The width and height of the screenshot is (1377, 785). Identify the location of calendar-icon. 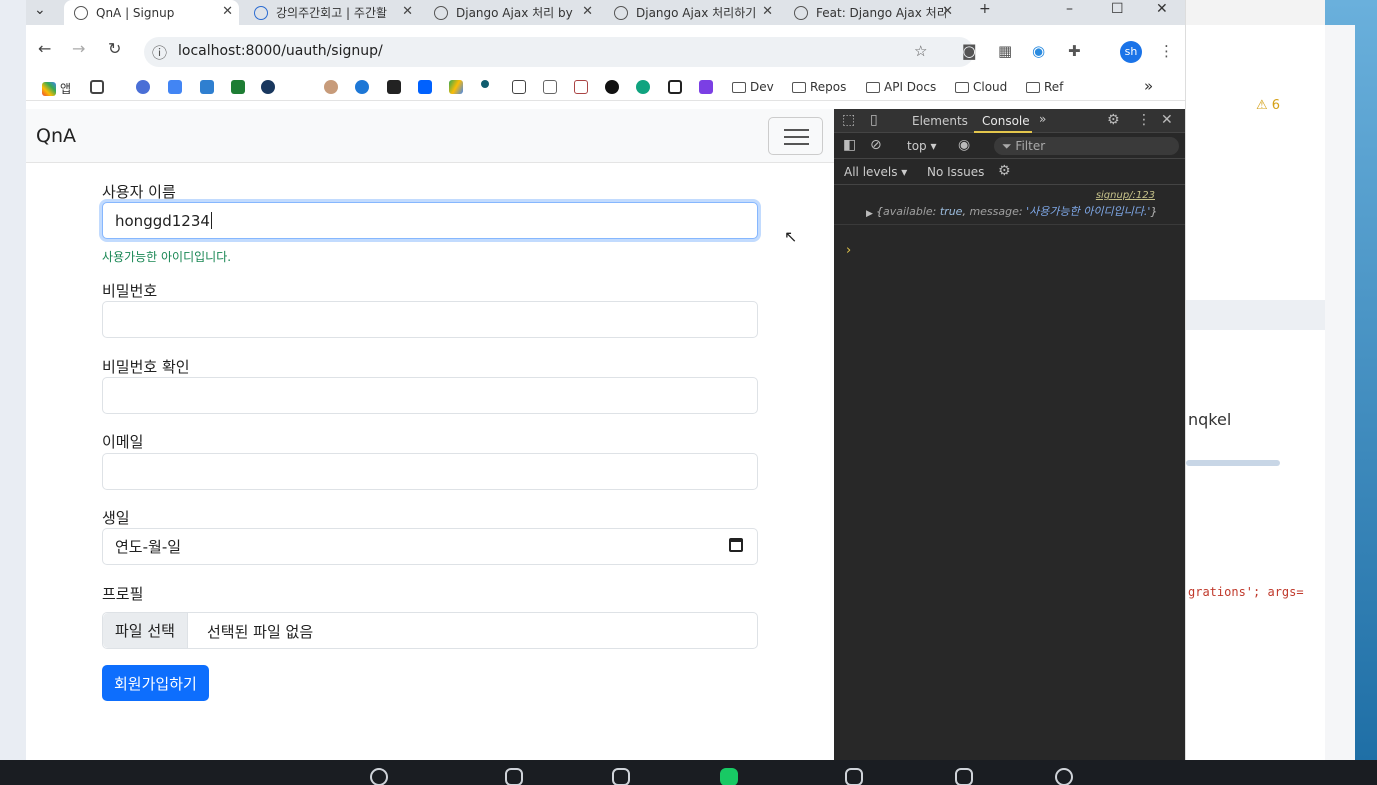
(736, 545).